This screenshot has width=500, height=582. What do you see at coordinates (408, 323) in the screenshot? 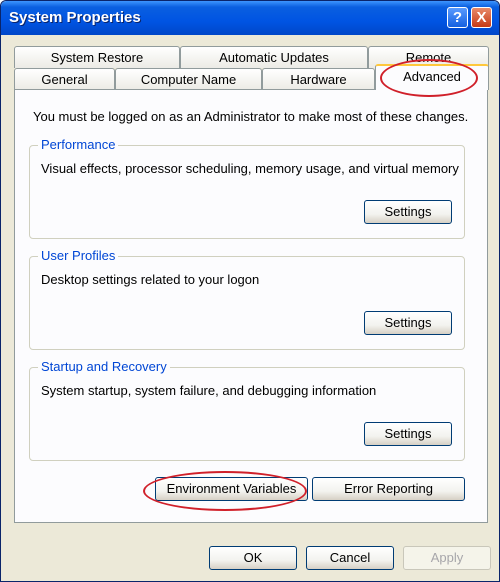
I see `user-profiles-settings-button: Settings` at bounding box center [408, 323].